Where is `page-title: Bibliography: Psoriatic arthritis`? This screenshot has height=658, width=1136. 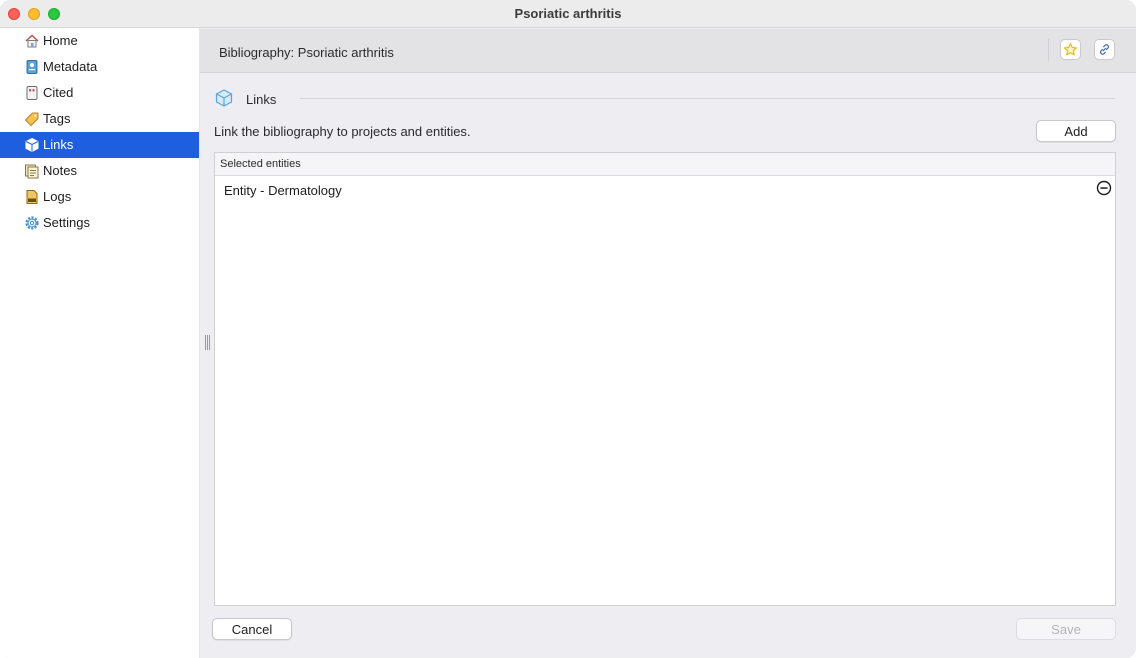
page-title: Bibliography: Psoriatic arthritis is located at coordinates (306, 52).